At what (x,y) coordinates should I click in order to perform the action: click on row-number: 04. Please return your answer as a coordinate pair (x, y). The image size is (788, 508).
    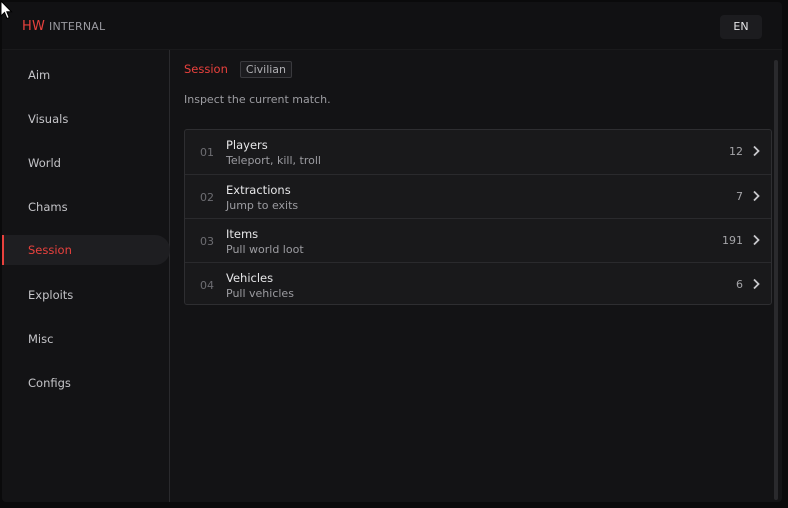
    Looking at the image, I should click on (207, 285).